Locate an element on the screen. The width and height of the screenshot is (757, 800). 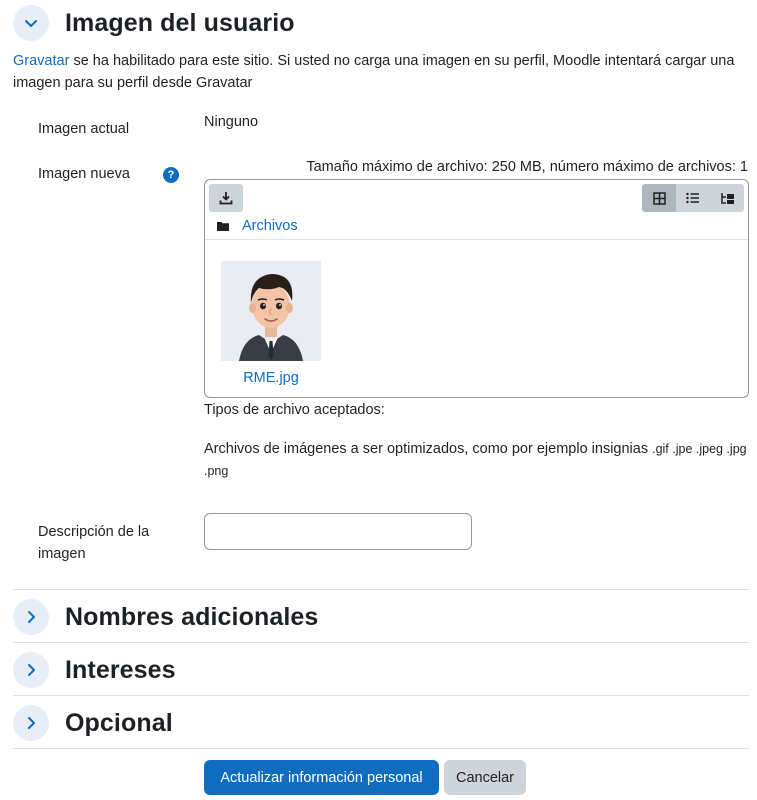
update-profile-button: Actualizar información personal is located at coordinates (321, 777).